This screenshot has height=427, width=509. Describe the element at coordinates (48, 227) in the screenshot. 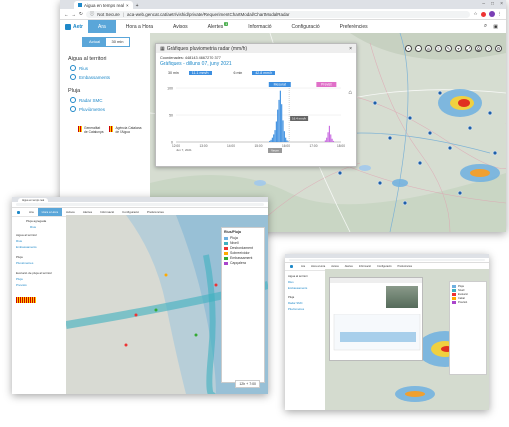

I see `w2-side-1: Rius` at that location.